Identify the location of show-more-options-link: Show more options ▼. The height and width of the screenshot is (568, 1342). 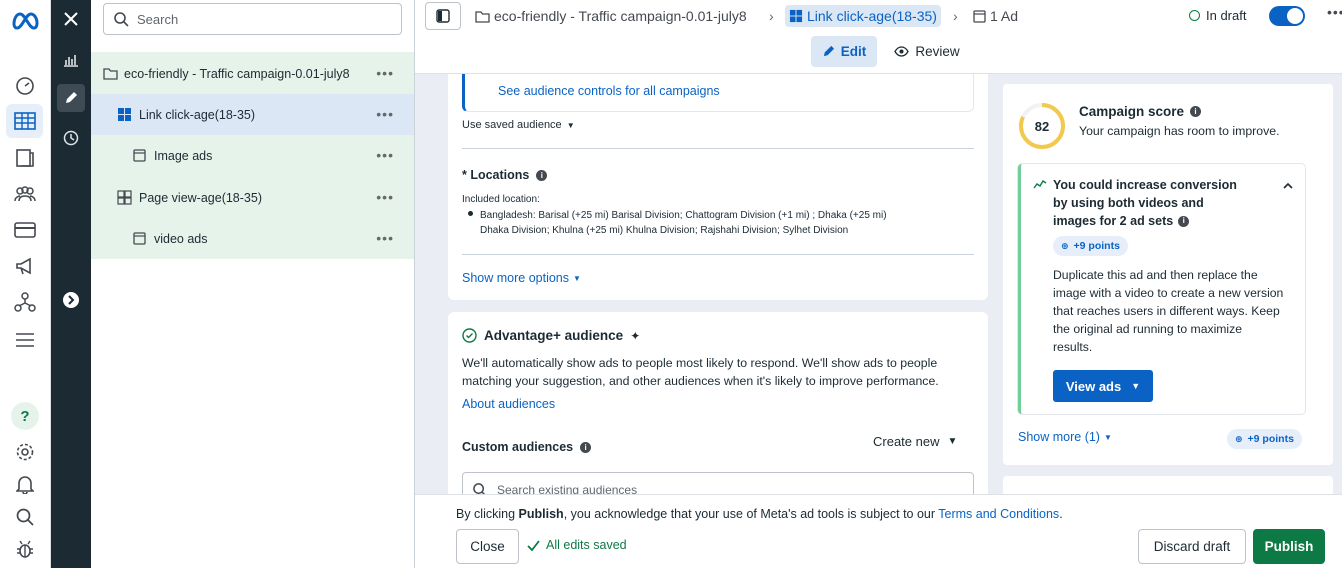
(521, 278).